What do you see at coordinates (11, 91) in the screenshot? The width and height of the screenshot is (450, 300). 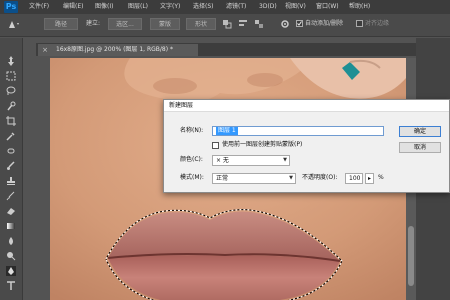 I see `lasso-tool-icon` at bounding box center [11, 91].